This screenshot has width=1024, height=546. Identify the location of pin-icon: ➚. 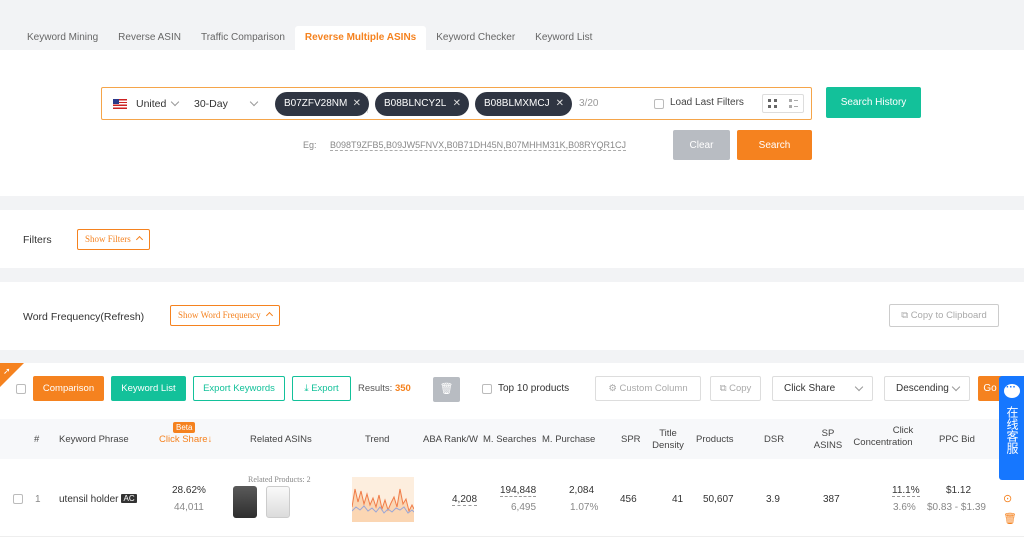
(7, 371).